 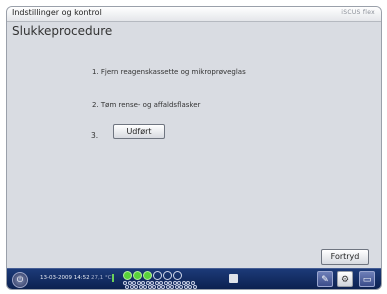 I want to click on chip-icon, so click(x=233, y=278).